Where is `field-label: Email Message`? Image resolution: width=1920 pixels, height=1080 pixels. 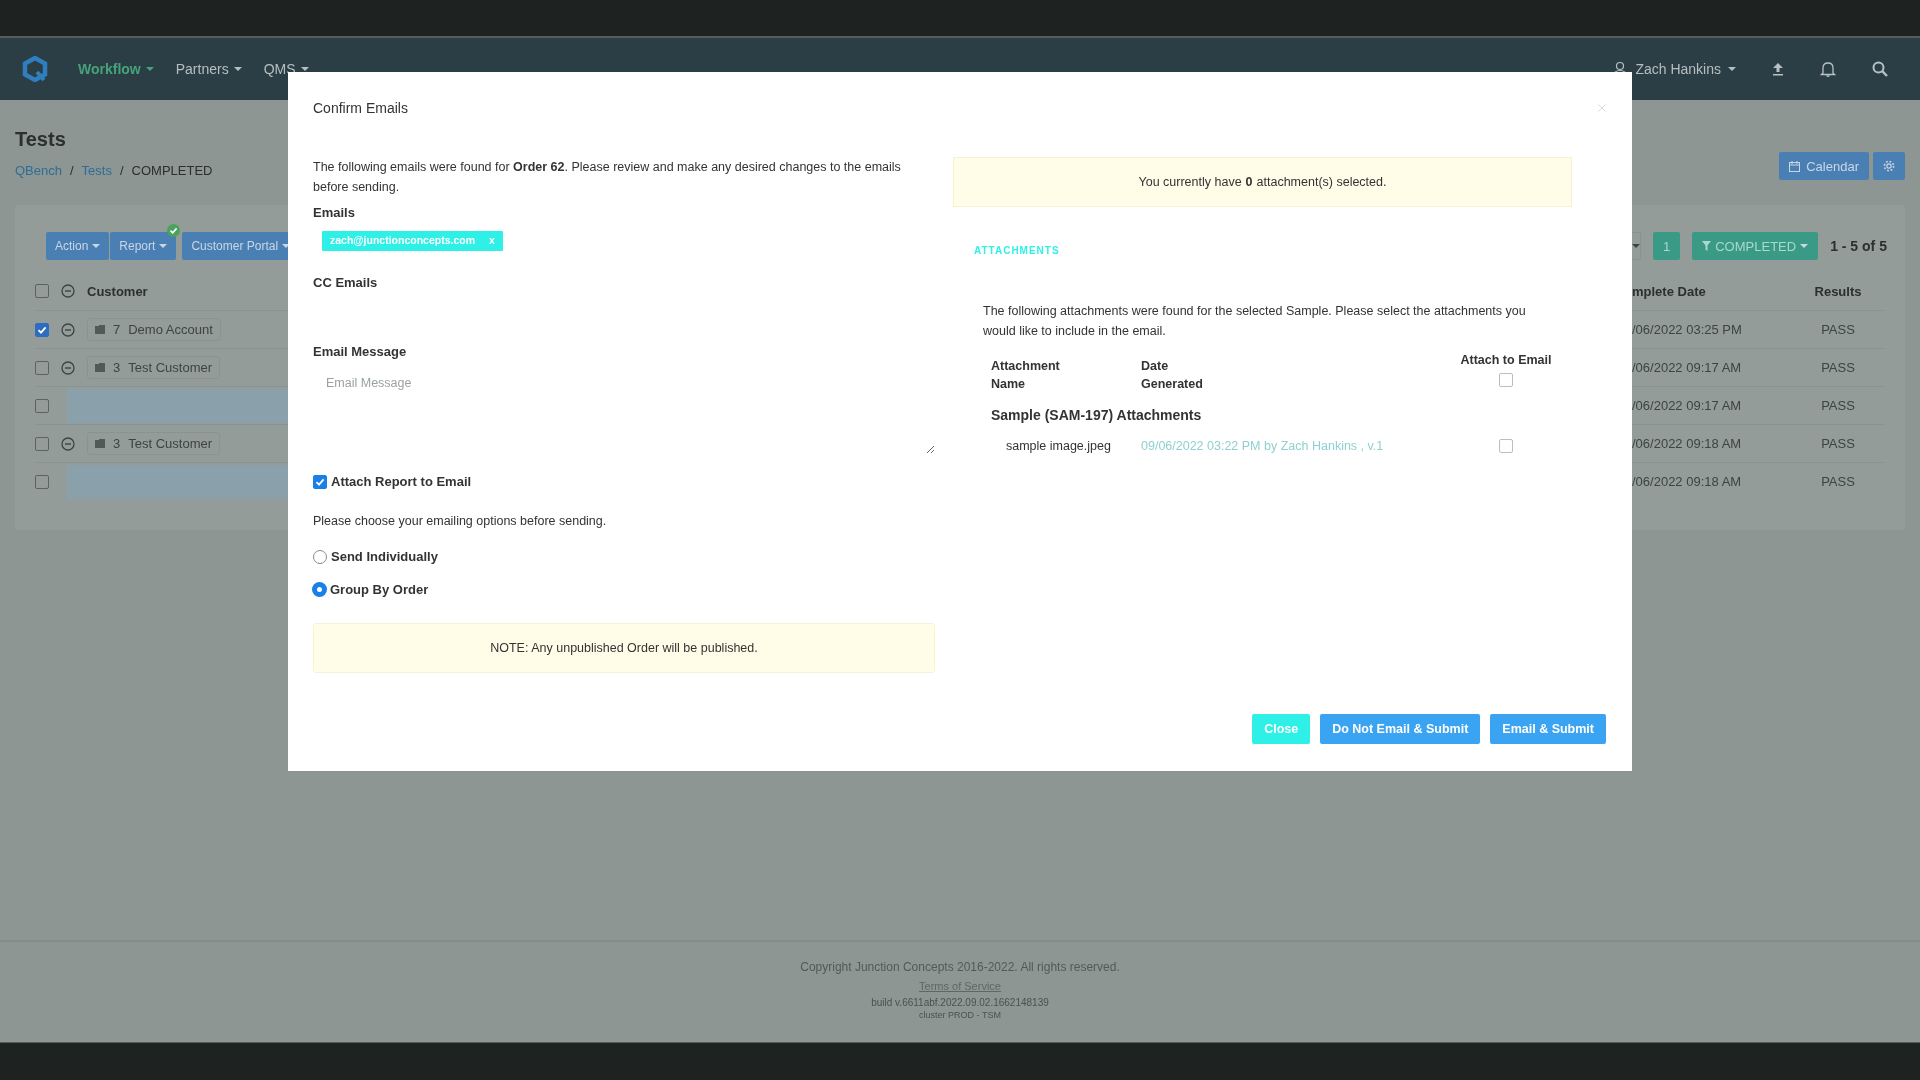 field-label: Email Message is located at coordinates (360, 351).